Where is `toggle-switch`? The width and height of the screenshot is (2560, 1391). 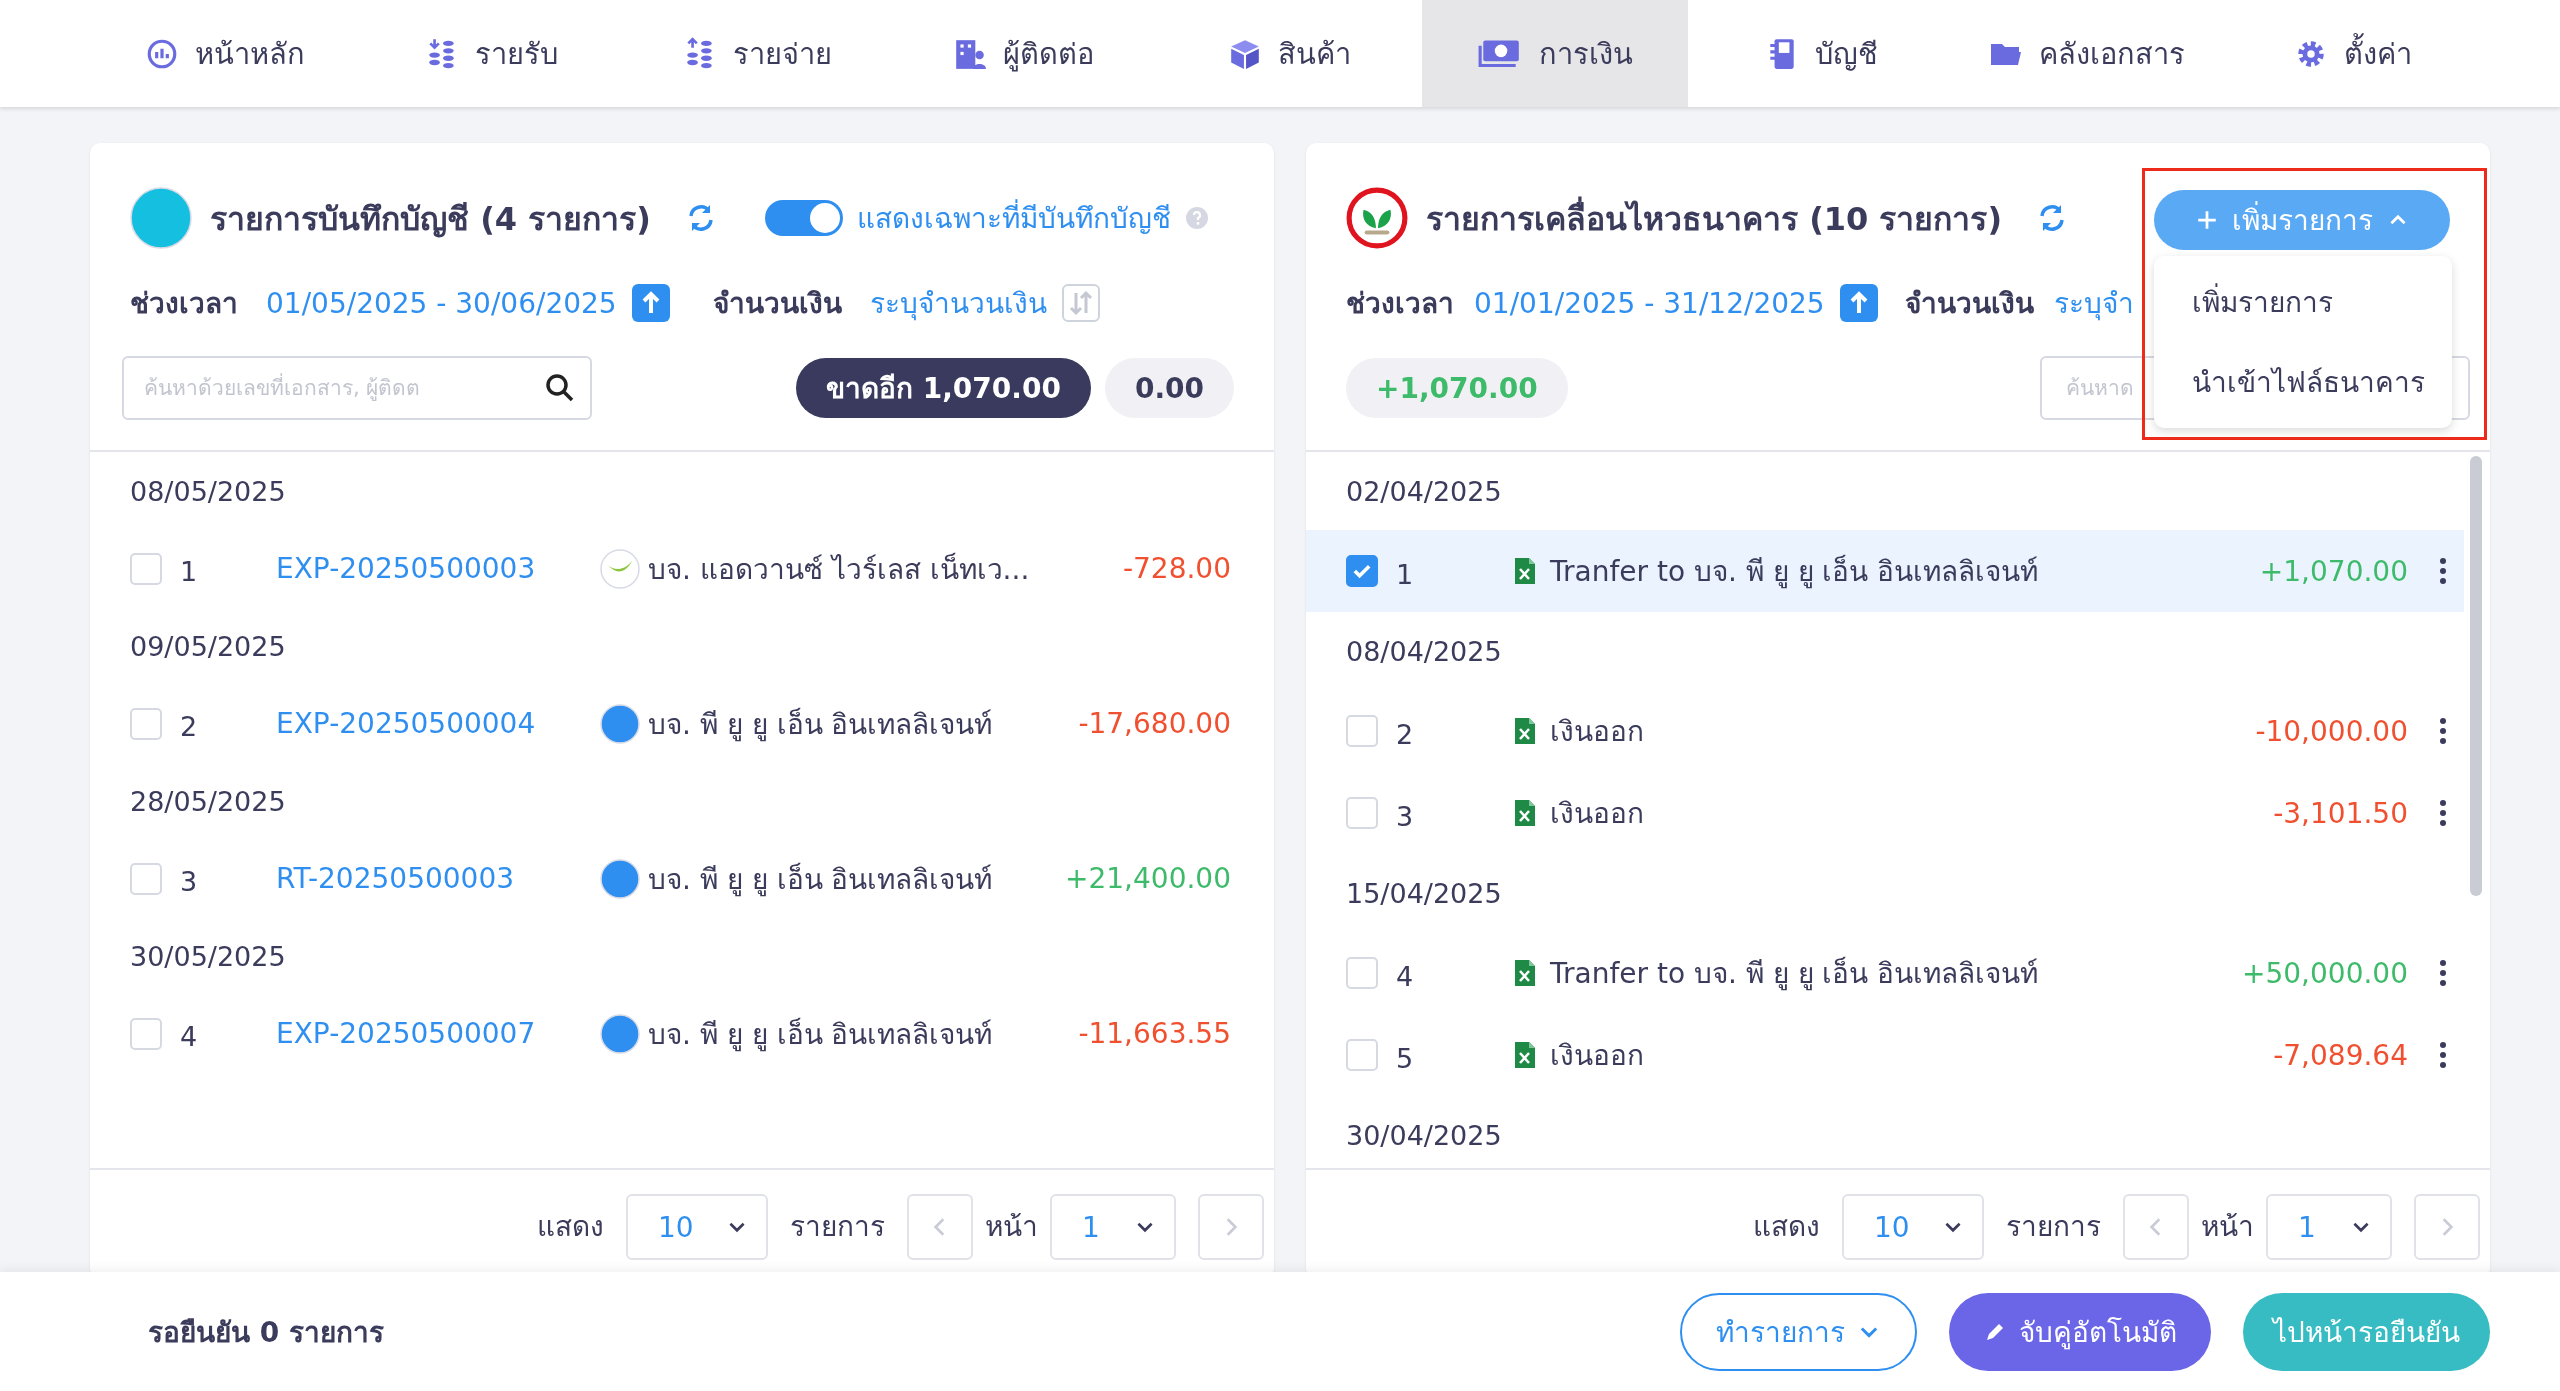
toggle-switch is located at coordinates (803, 218).